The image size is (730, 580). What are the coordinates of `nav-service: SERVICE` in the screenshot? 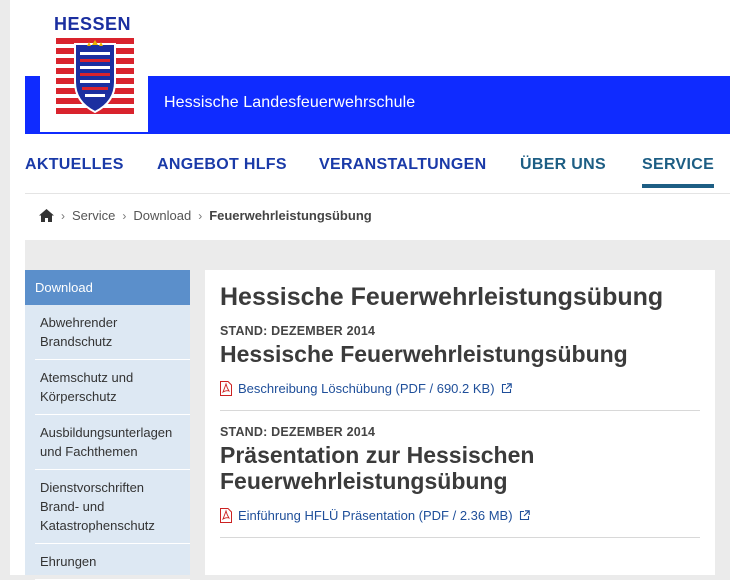 It's located at (678, 172).